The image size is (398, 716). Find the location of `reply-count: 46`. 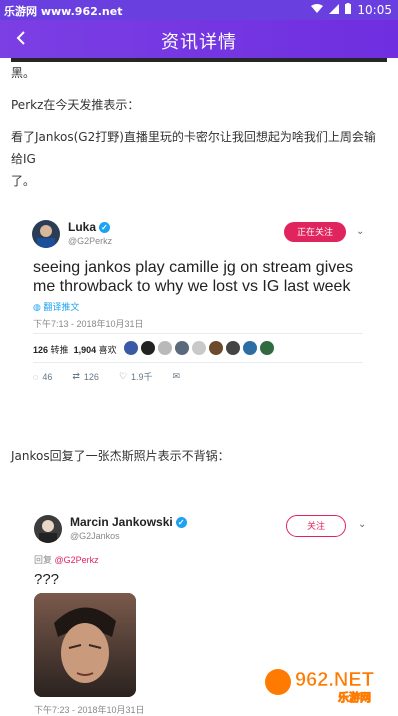

reply-count: 46 is located at coordinates (47, 376).